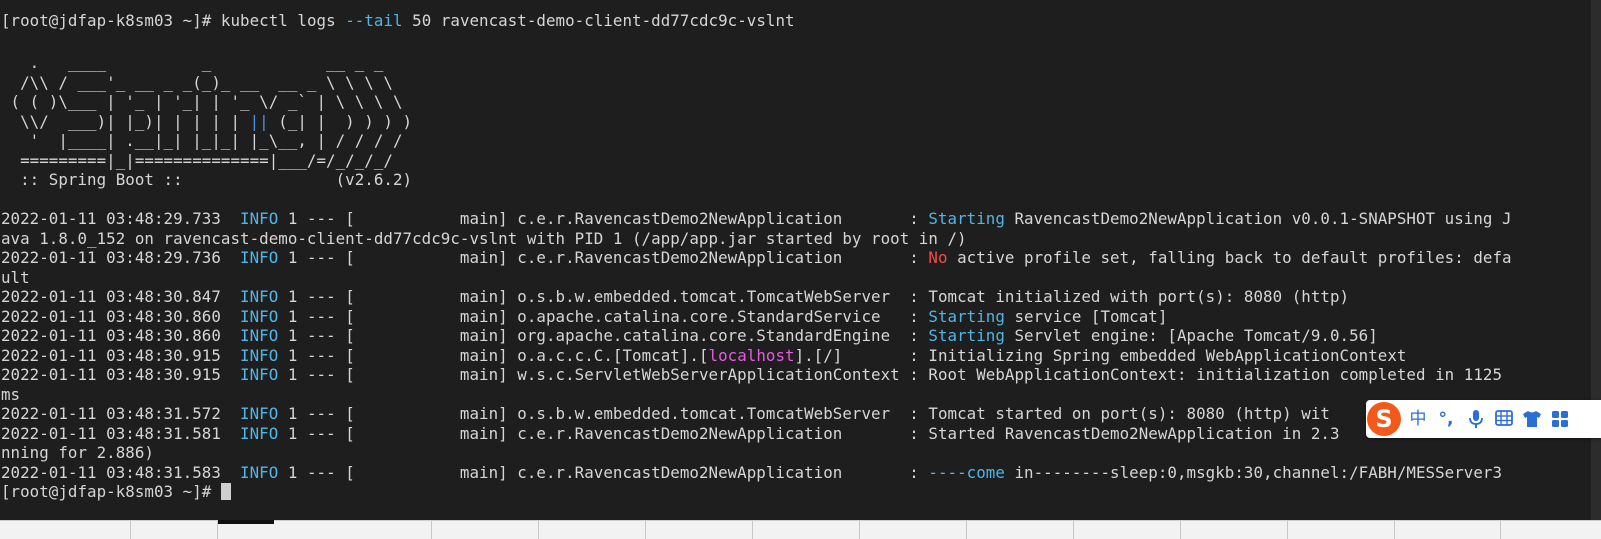 Image resolution: width=1601 pixels, height=539 pixels. I want to click on command-args: 50 ravencast-demo-client-dd77cdc9c-vslnt, so click(598, 20).